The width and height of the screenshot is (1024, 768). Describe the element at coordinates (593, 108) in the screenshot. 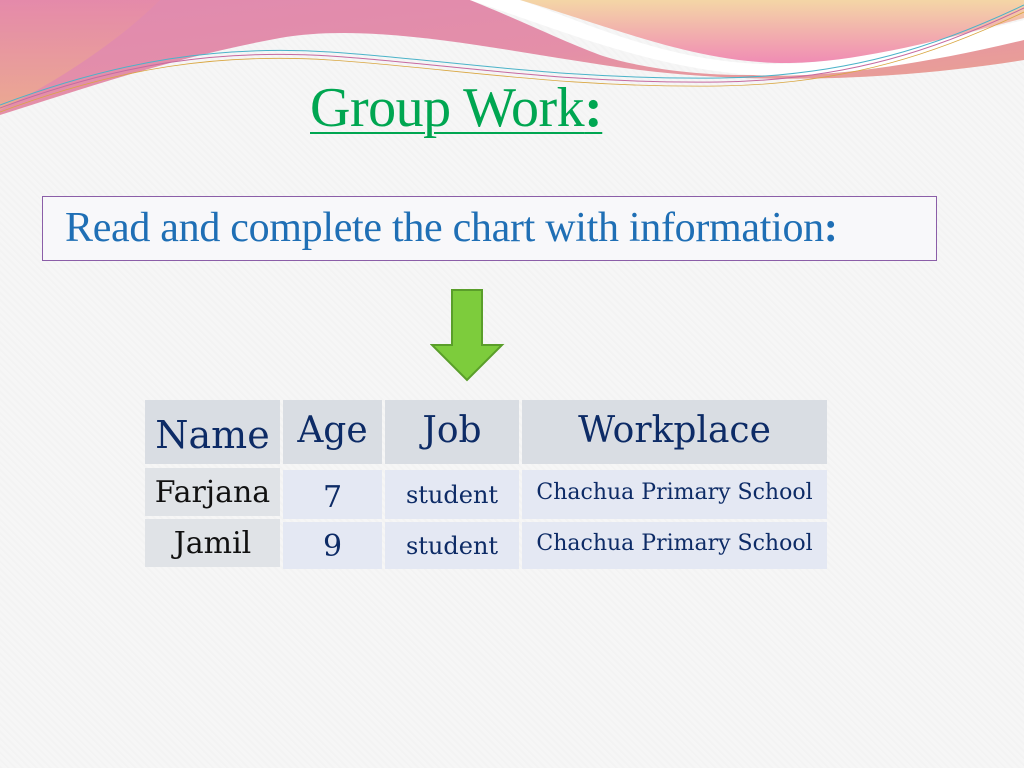

I see `slide-title-colon: :` at that location.